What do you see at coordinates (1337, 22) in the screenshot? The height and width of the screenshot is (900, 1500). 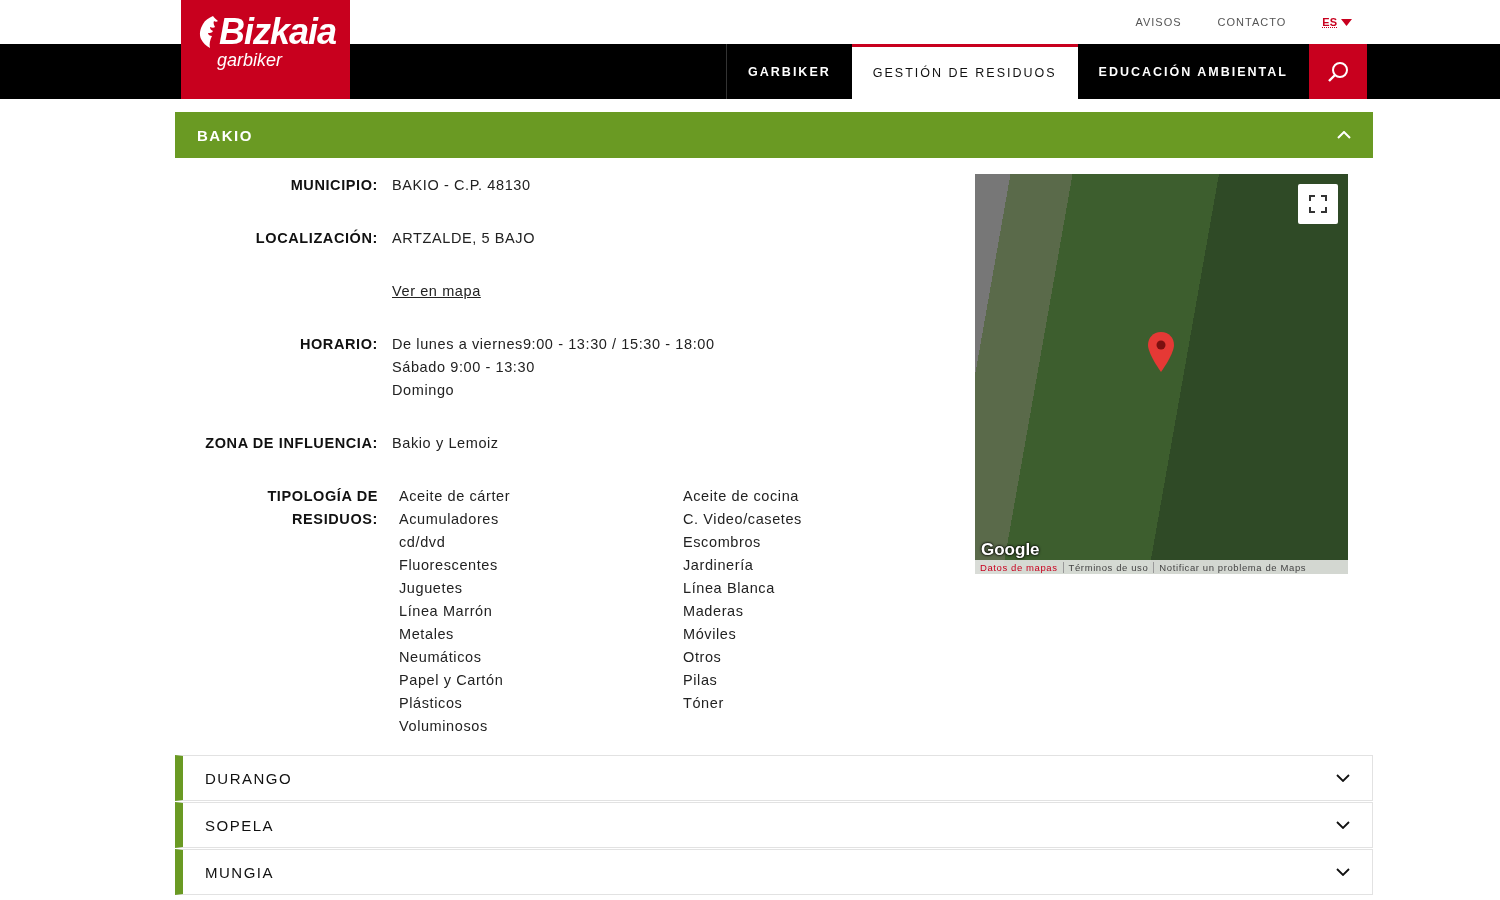 I see `language-selector: ES` at bounding box center [1337, 22].